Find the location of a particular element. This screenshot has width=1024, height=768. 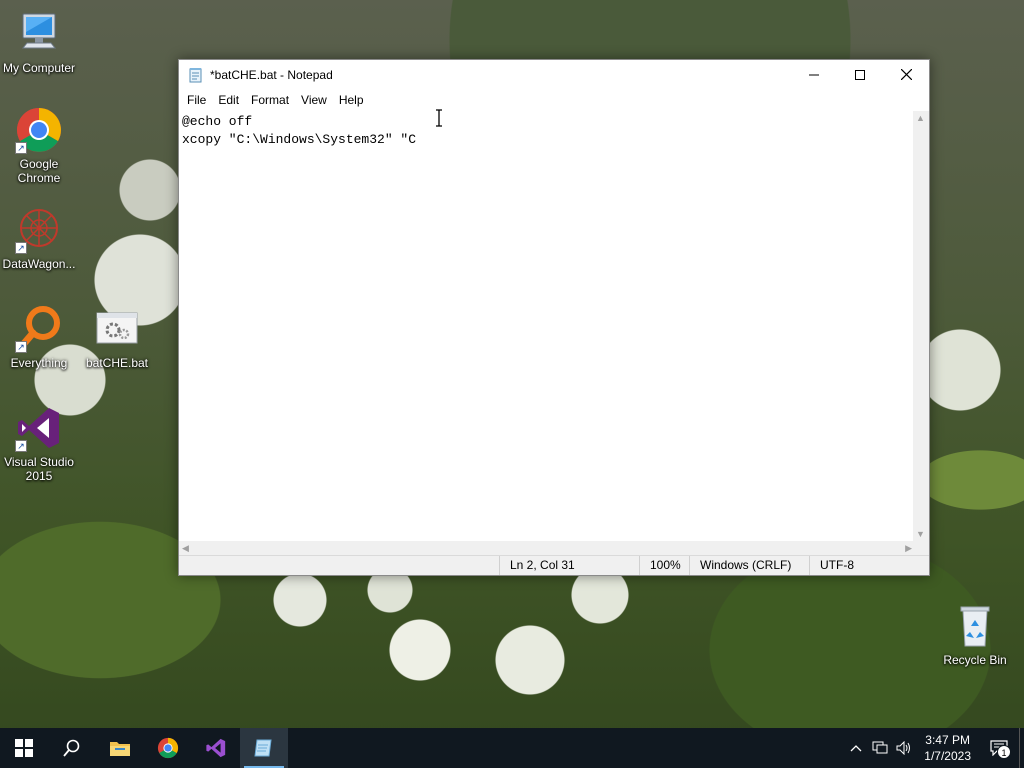

desktop-icon-label: Google Chrome is located at coordinates (39, 171).